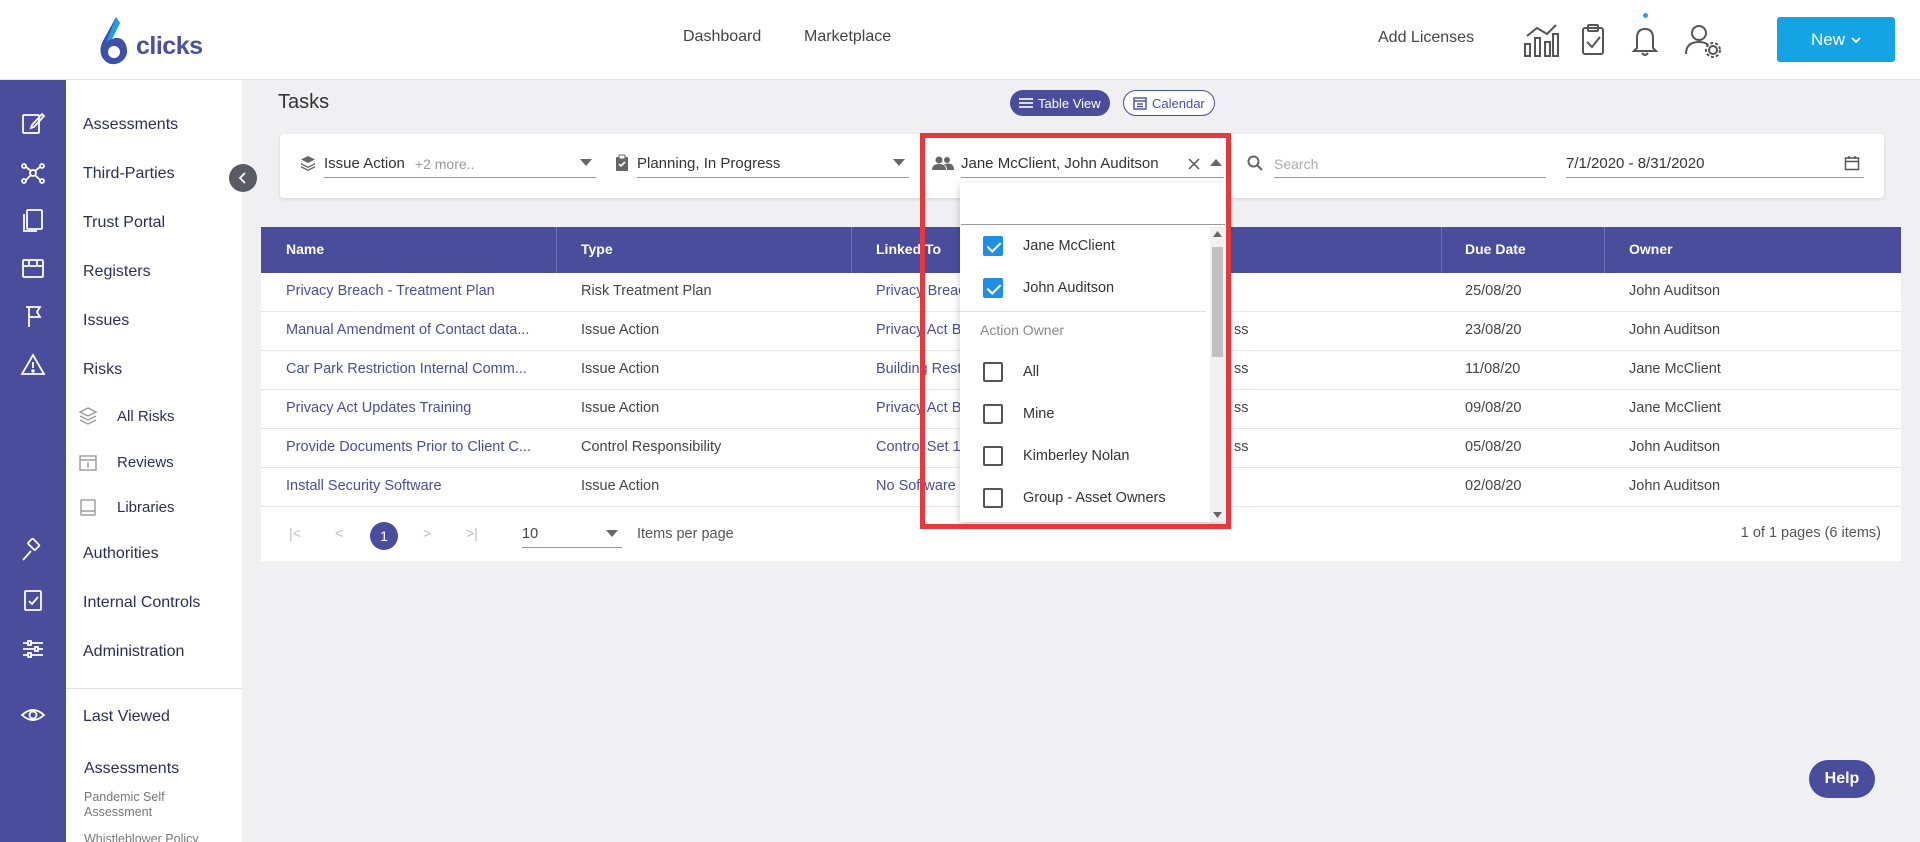 Image resolution: width=1920 pixels, height=842 pixels. What do you see at coordinates (141, 603) in the screenshot?
I see `sidebar-item-internal-controls: Internal Controls` at bounding box center [141, 603].